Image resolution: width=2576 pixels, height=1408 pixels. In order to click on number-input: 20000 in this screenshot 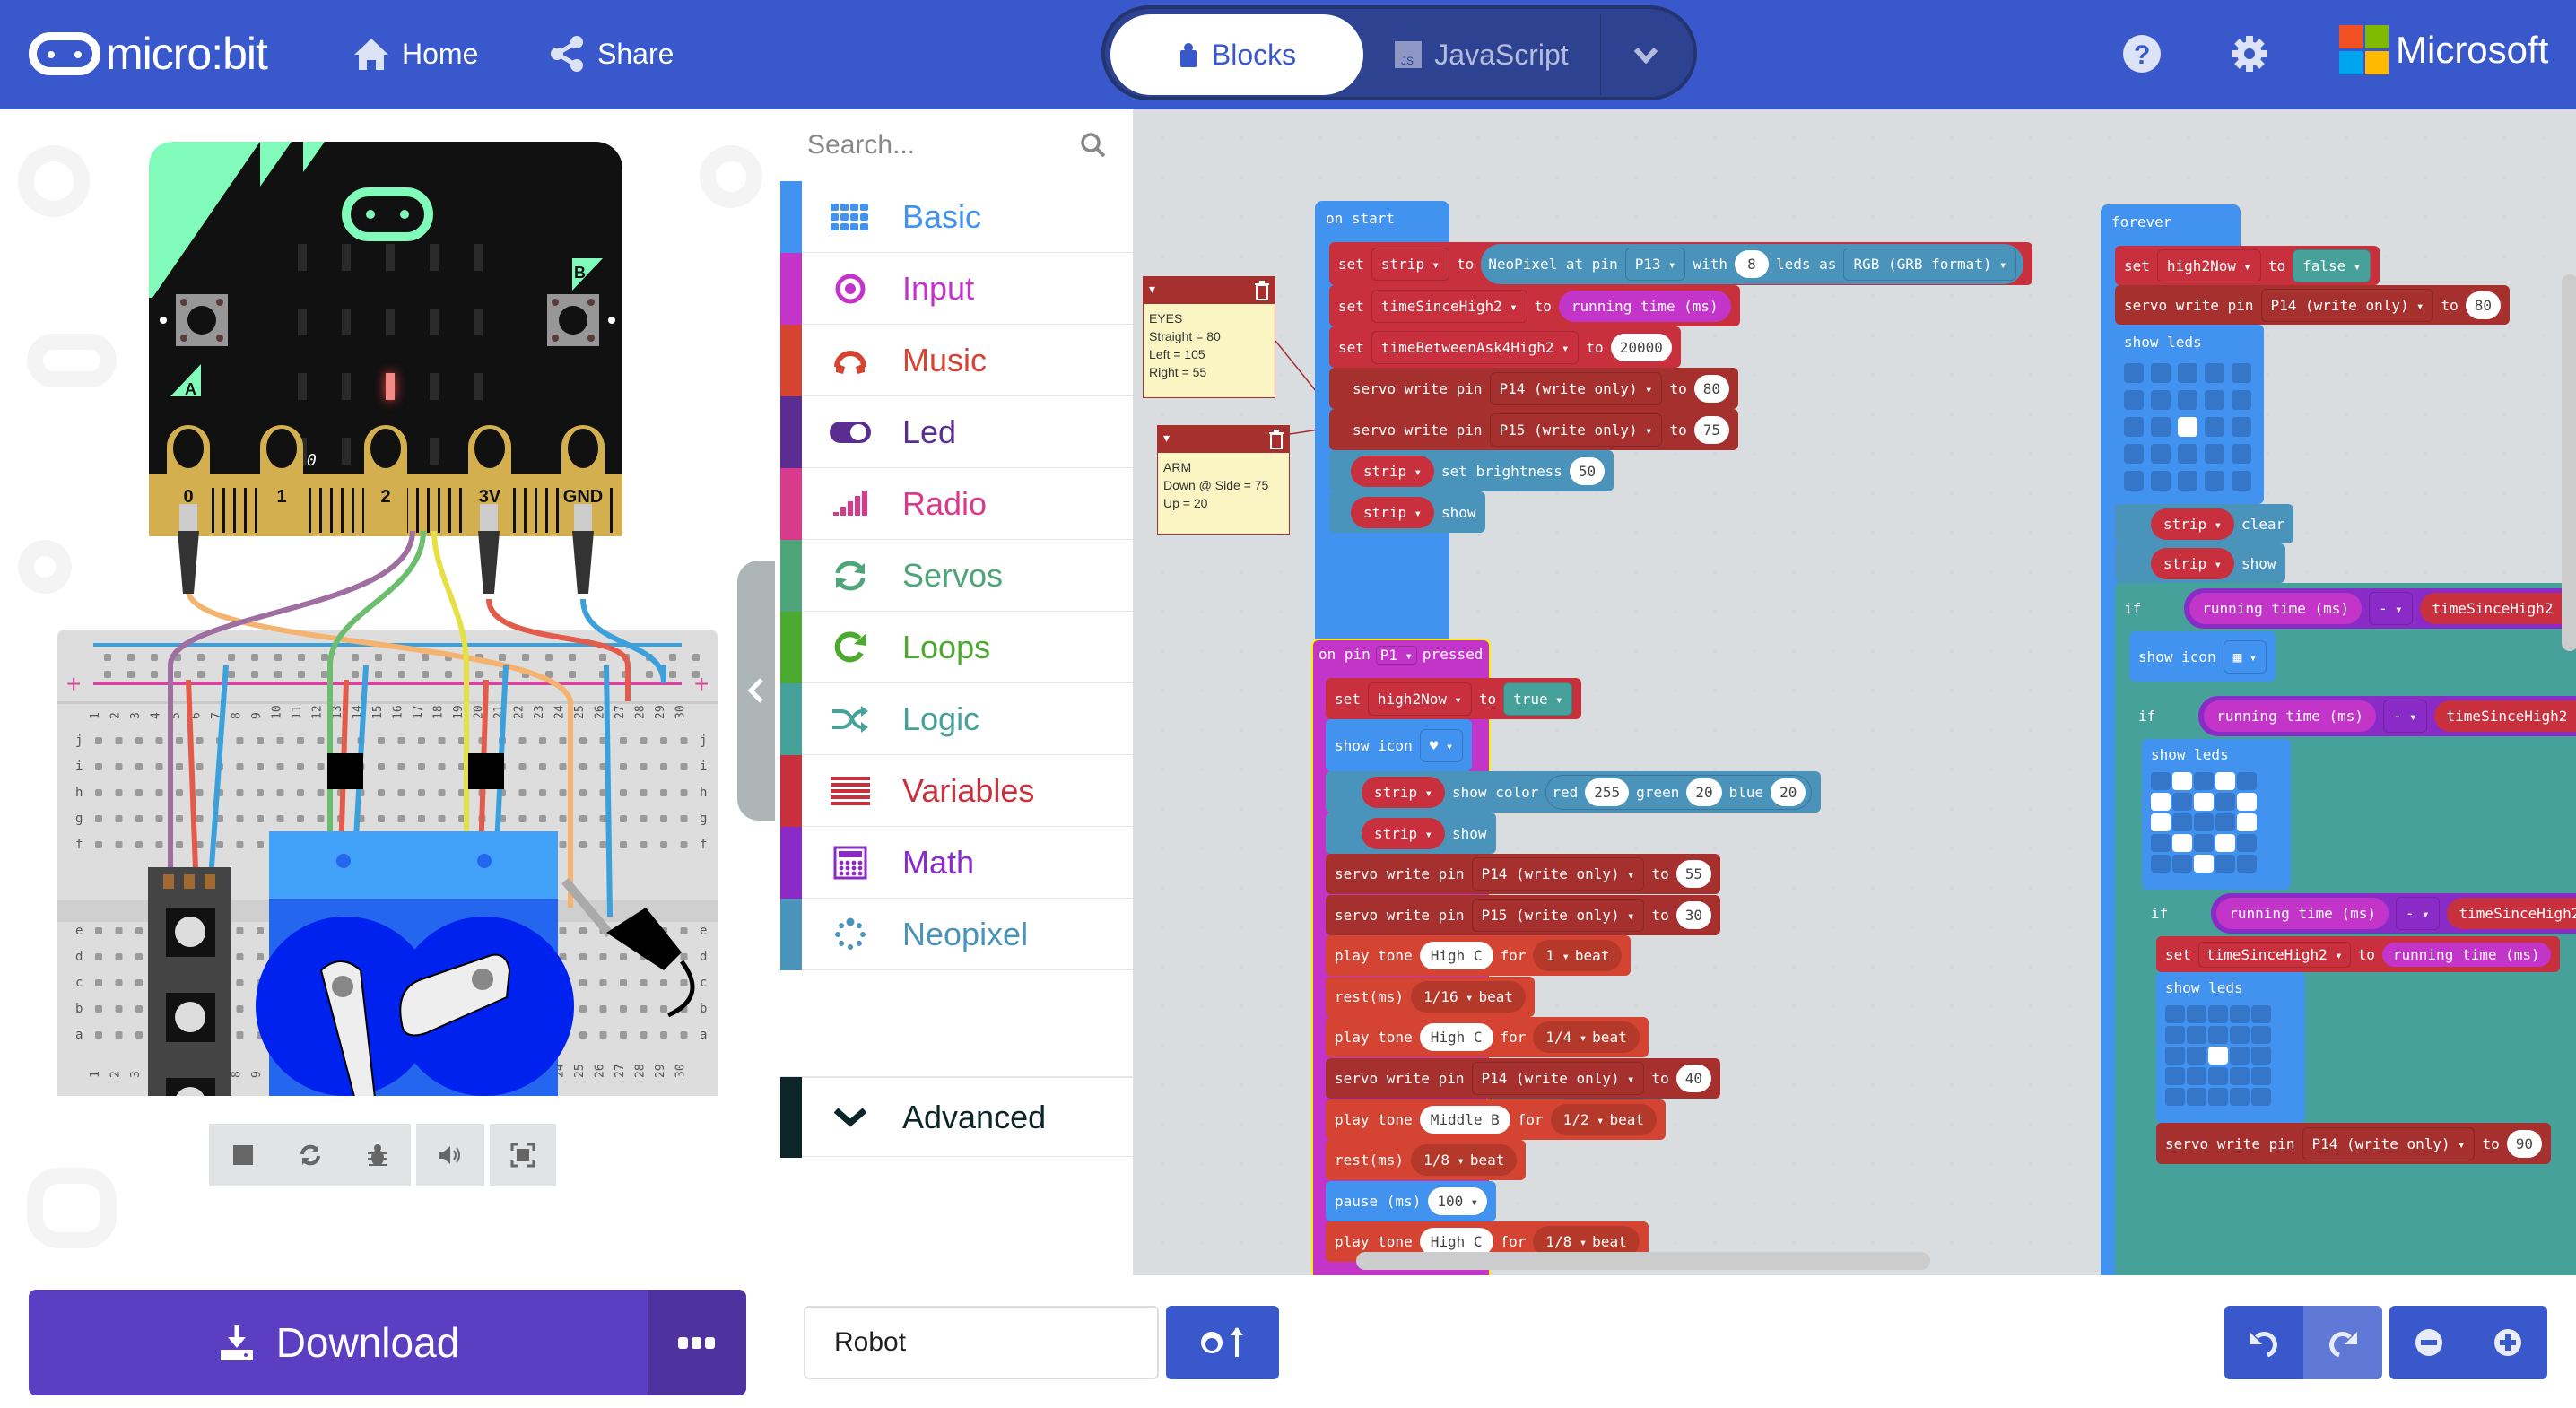, I will do `click(1641, 347)`.